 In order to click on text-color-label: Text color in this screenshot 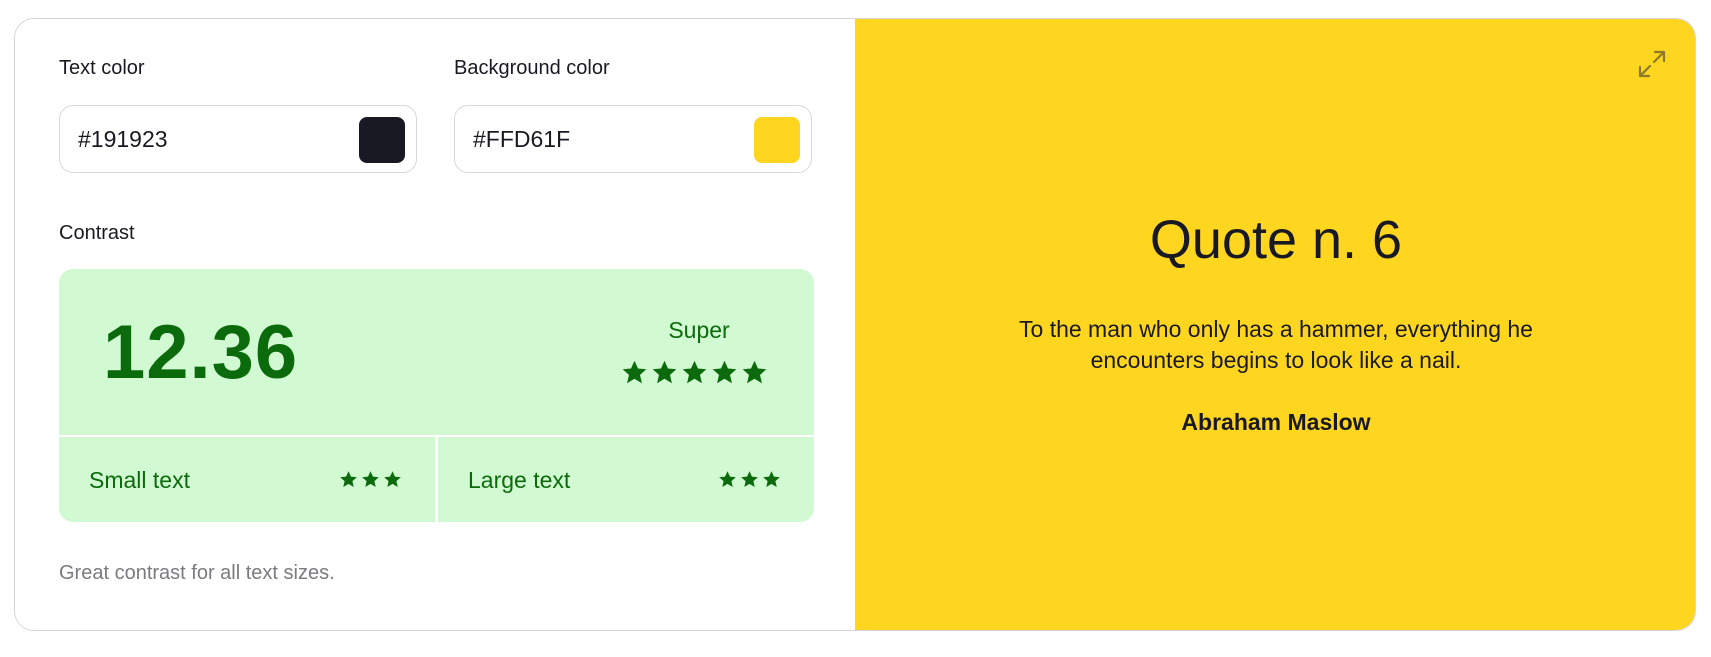, I will do `click(102, 68)`.